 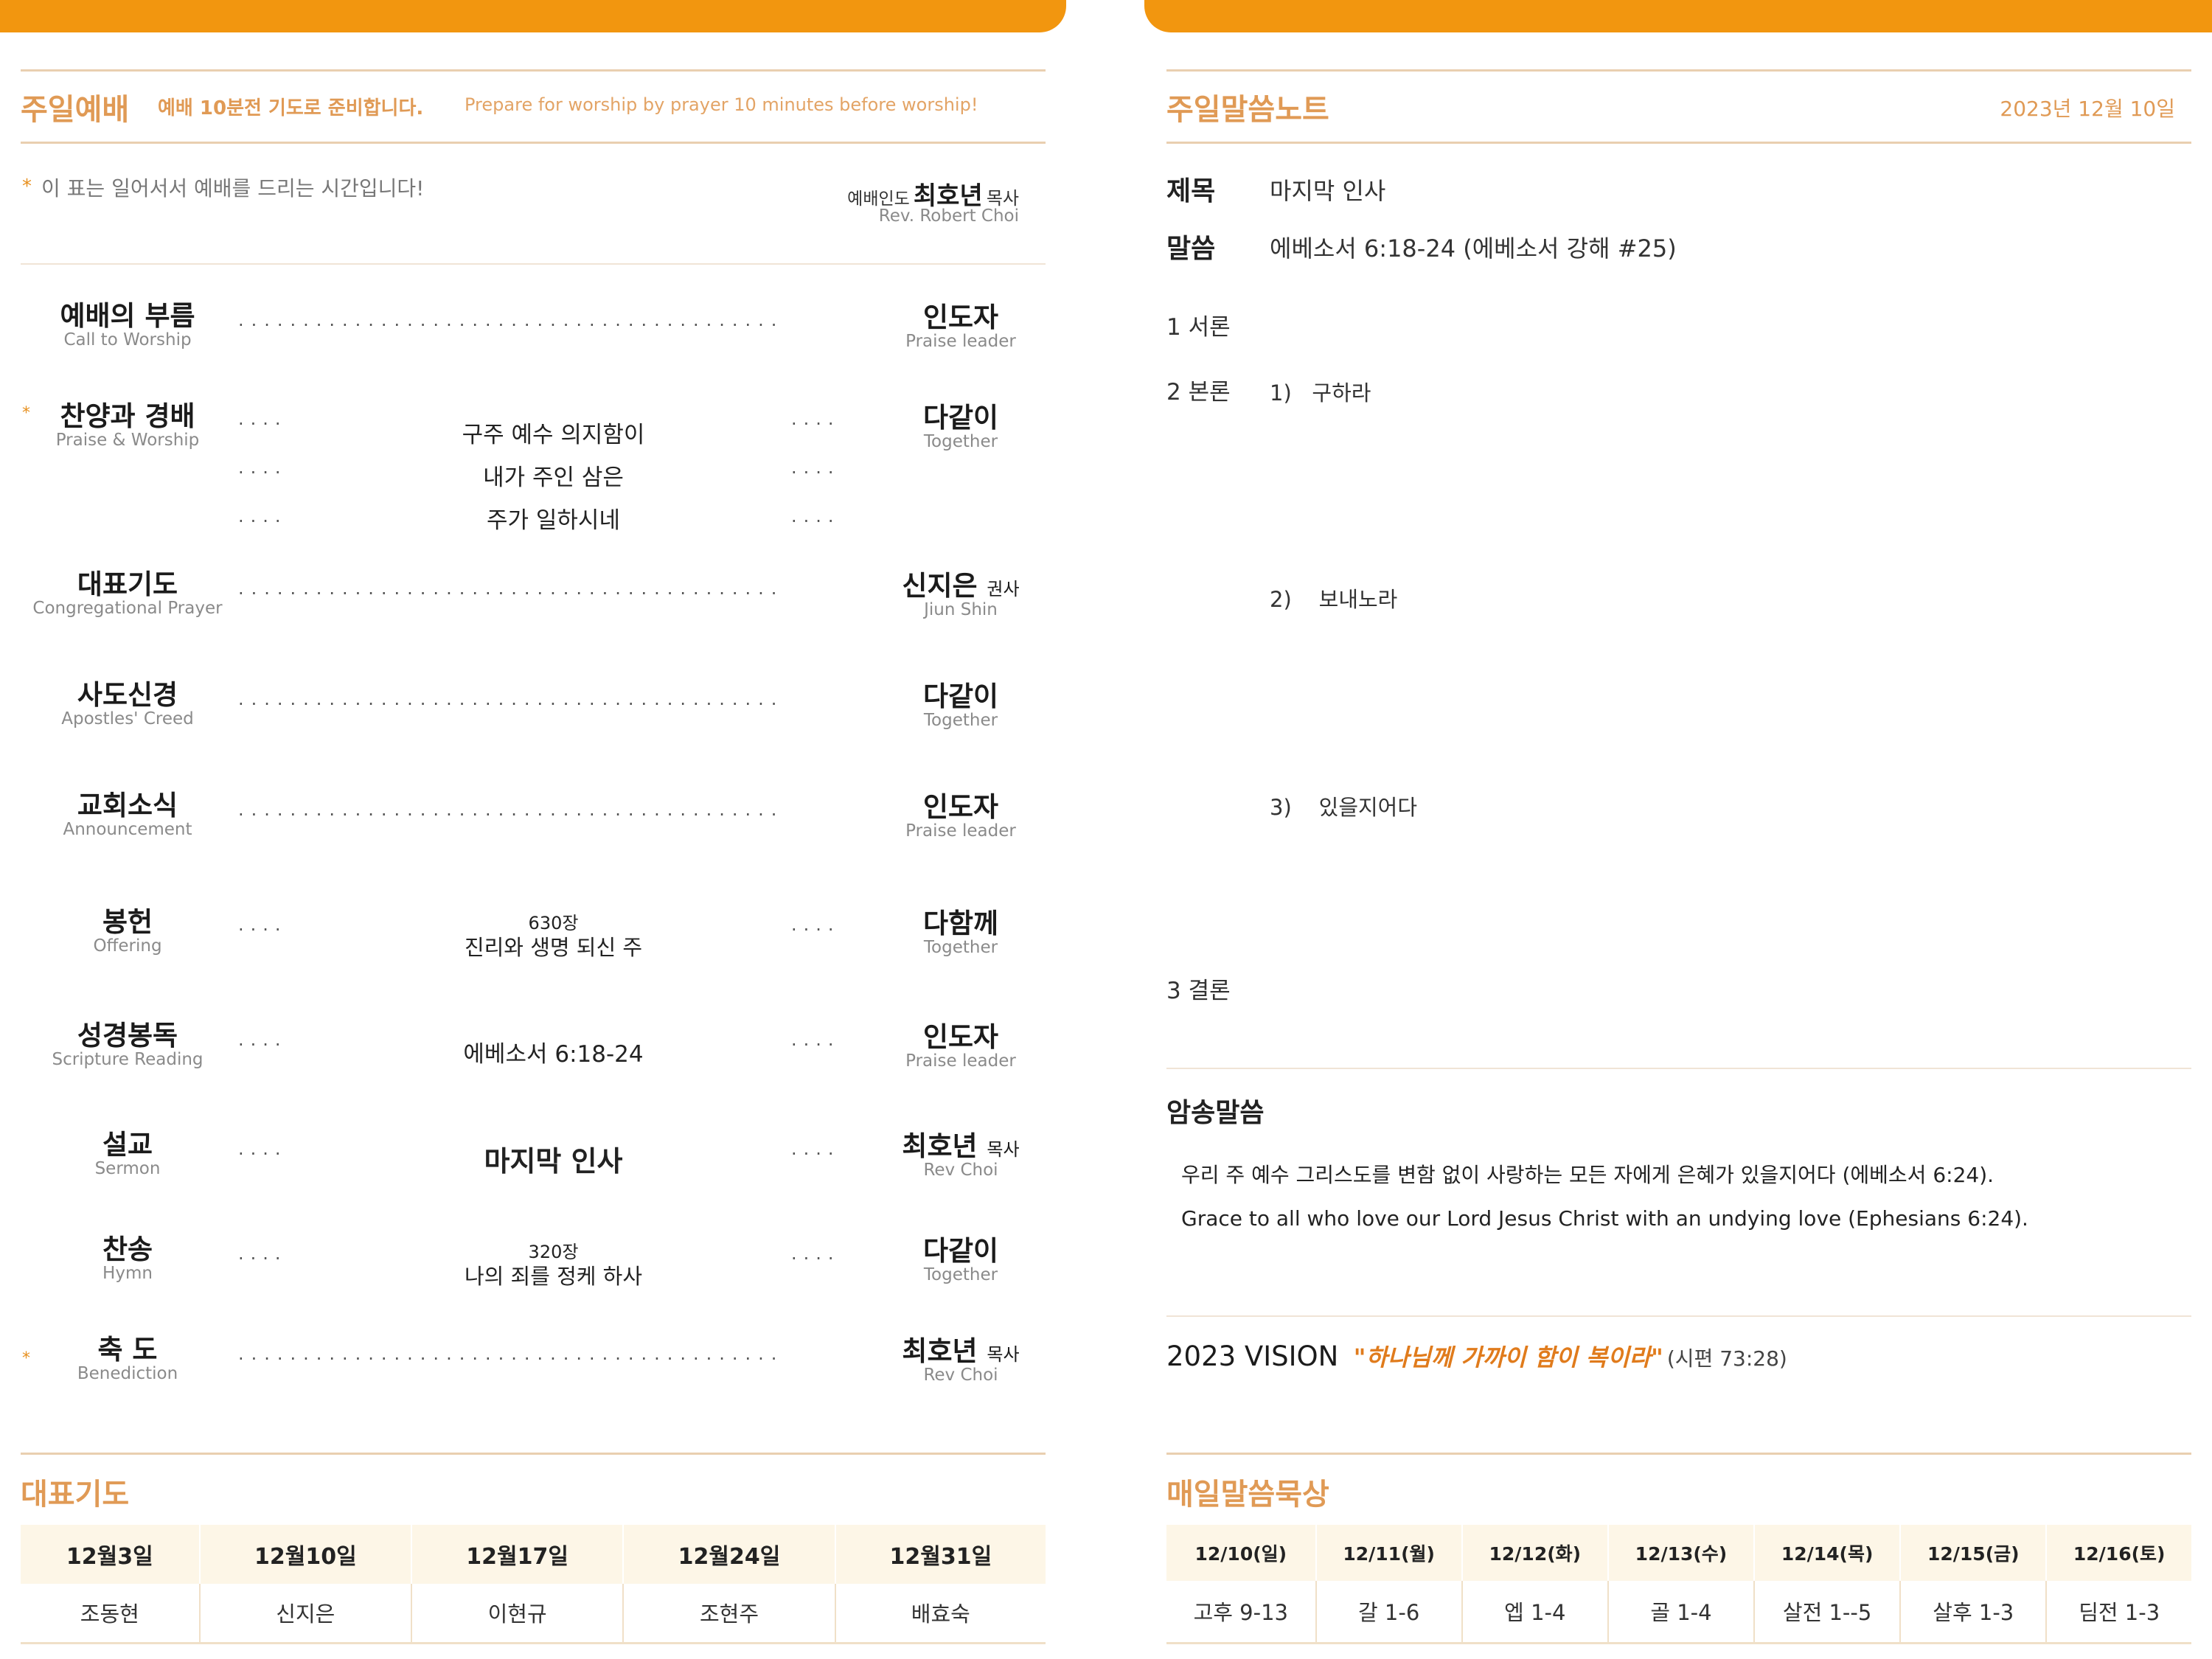 What do you see at coordinates (2118, 1553) in the screenshot?
I see `table-cell: 12/16(토)` at bounding box center [2118, 1553].